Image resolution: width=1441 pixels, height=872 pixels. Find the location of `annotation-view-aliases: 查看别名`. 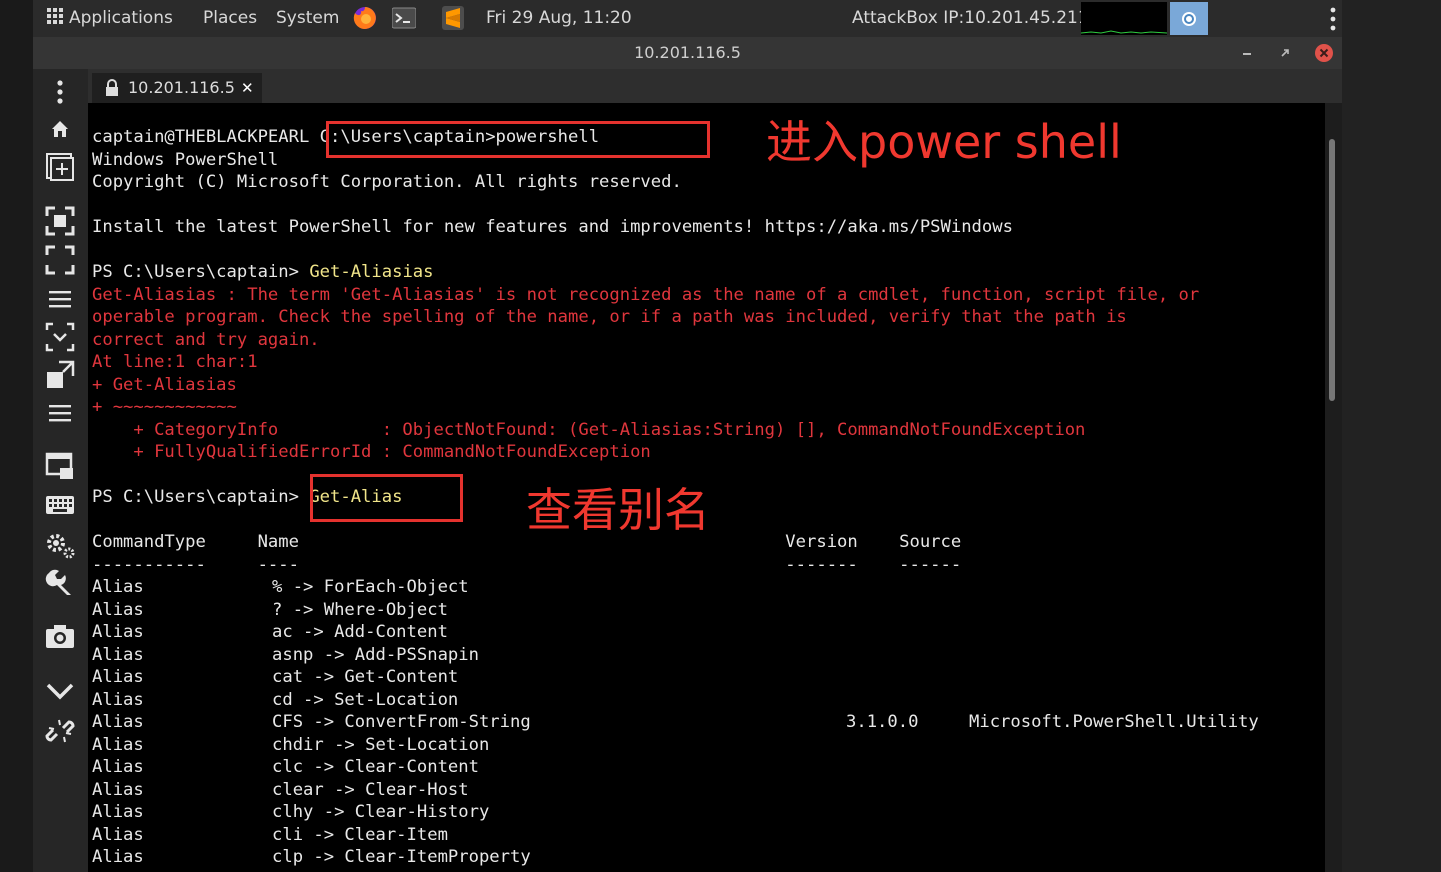

annotation-view-aliases: 查看别名 is located at coordinates (618, 510).